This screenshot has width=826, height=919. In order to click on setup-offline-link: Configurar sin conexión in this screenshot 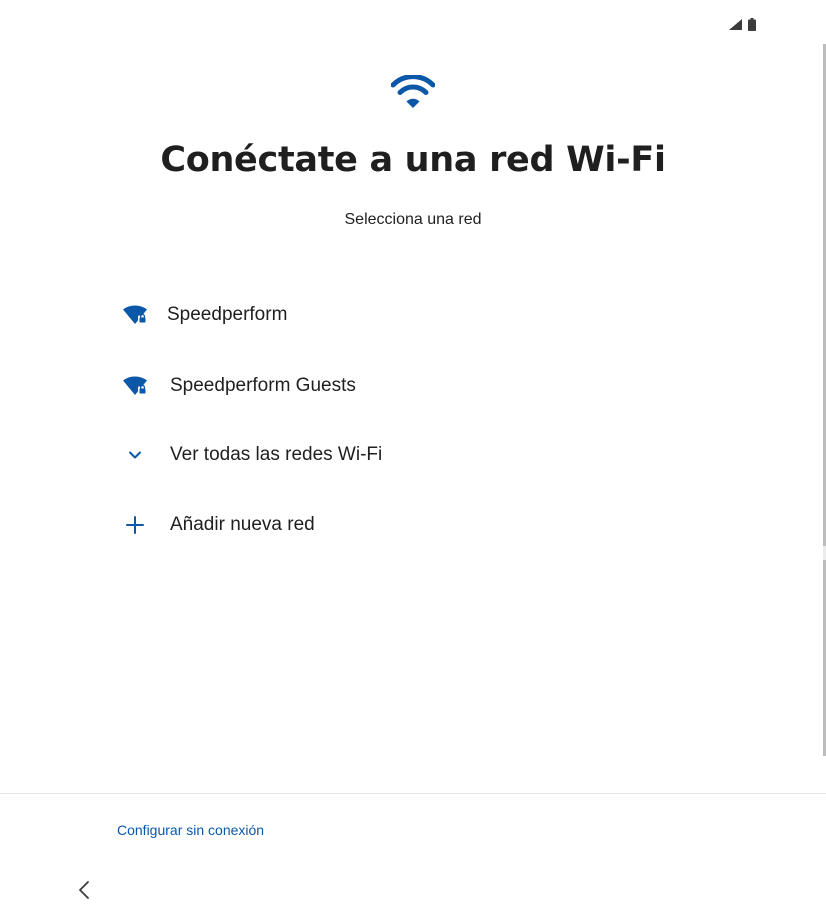, I will do `click(190, 830)`.